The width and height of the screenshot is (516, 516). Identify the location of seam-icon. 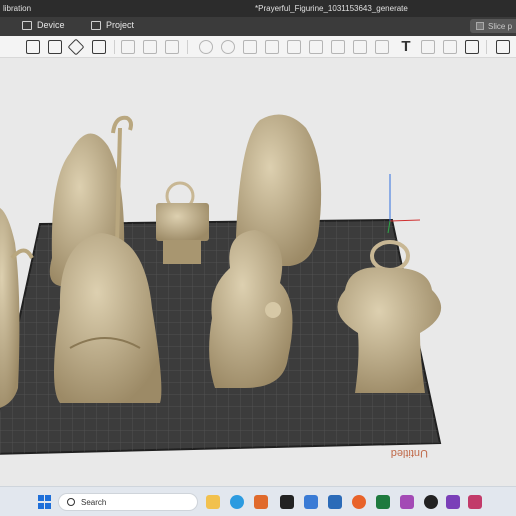
(382, 47).